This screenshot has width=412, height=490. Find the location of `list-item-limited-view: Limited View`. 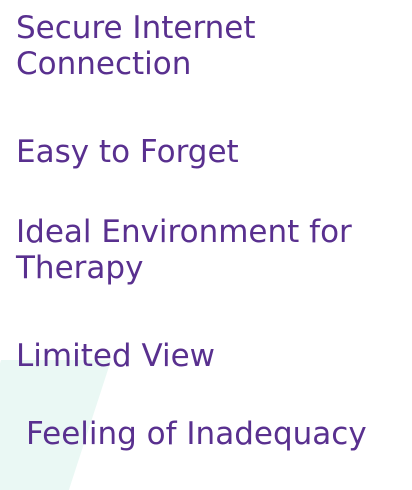

list-item-limited-view: Limited View is located at coordinates (116, 356).